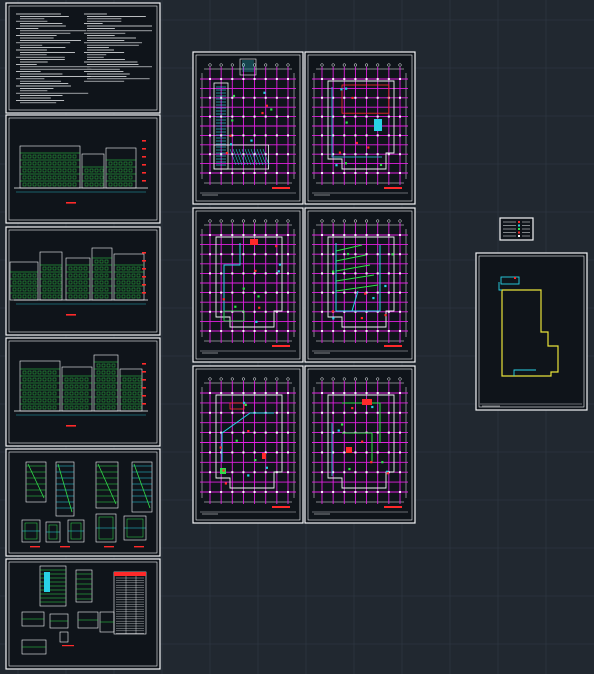 This screenshot has width=594, height=674. What do you see at coordinates (83, 58) in the screenshot?
I see `sheet-notes` at bounding box center [83, 58].